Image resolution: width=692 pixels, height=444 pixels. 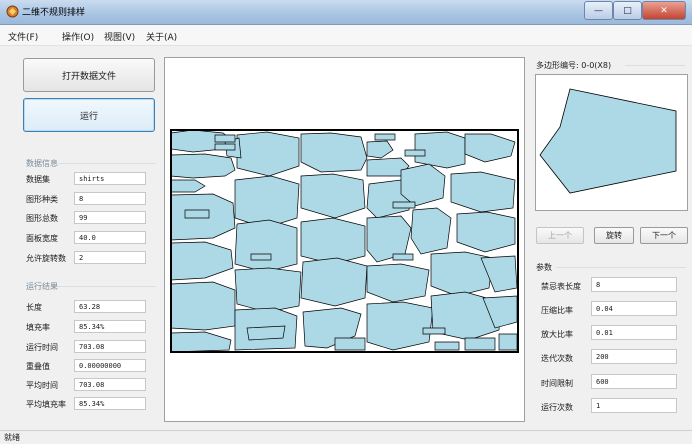 I want to click on run-time-label: 运行时间, so click(x=42, y=347).